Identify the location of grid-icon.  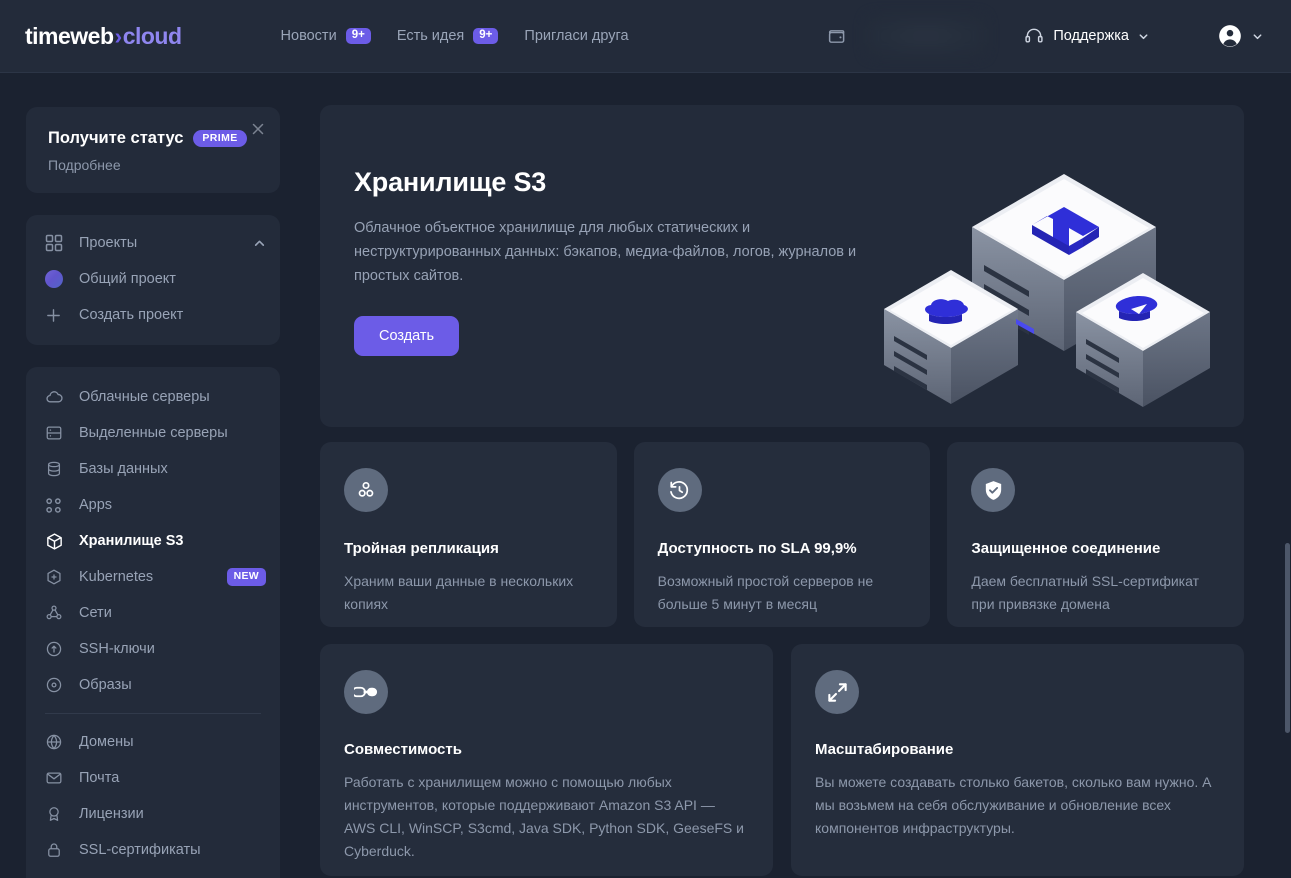
(58, 243).